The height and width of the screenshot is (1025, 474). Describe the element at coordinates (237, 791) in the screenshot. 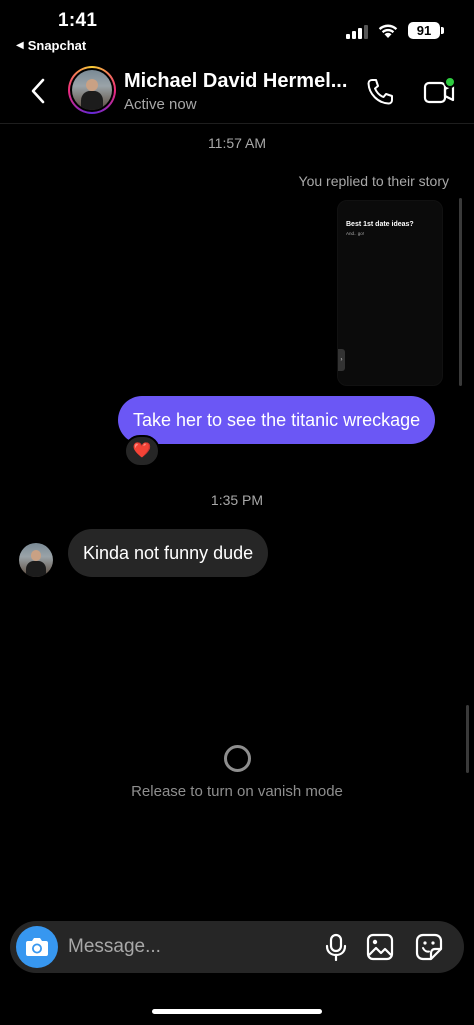

I see `vanish-mode-hint: Release to turn on vanish mode` at that location.